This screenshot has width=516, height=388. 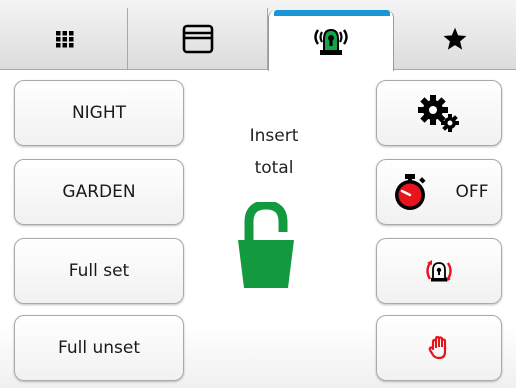 I want to click on grid-icon, so click(x=64, y=39).